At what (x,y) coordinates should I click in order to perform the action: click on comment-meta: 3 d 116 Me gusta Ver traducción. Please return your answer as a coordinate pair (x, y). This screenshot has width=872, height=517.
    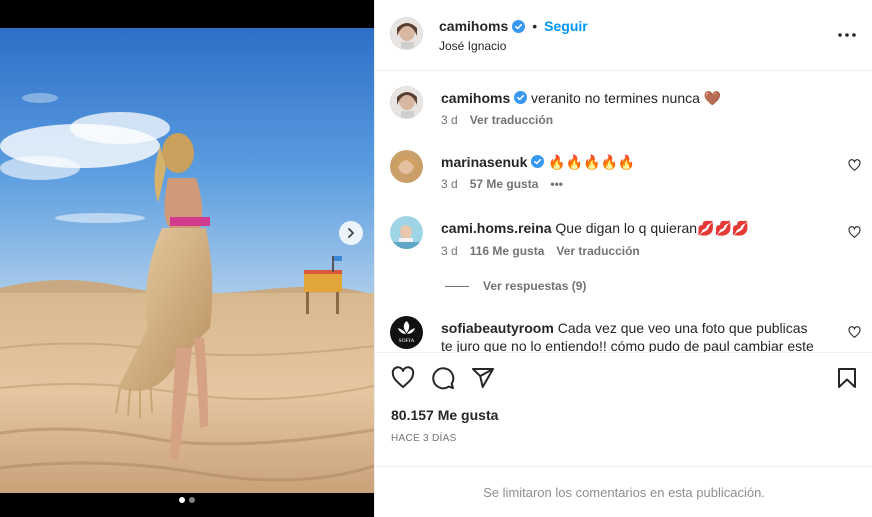
    Looking at the image, I should click on (540, 251).